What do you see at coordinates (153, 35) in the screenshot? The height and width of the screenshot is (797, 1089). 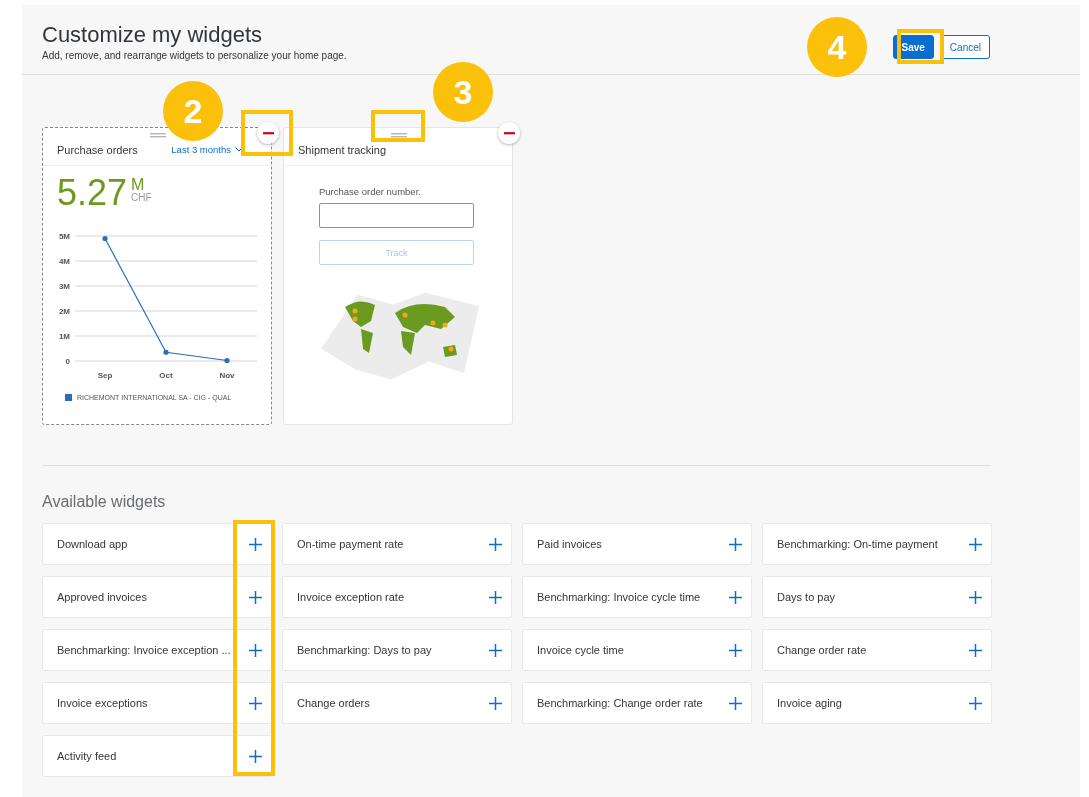 I see `page-title: Customize my widgets` at bounding box center [153, 35].